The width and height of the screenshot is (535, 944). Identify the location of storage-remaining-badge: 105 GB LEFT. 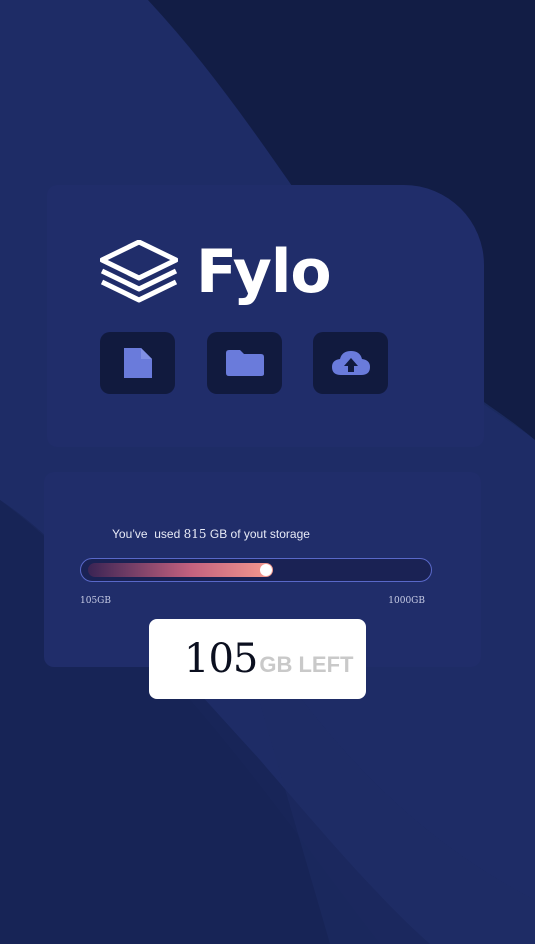
(257, 659).